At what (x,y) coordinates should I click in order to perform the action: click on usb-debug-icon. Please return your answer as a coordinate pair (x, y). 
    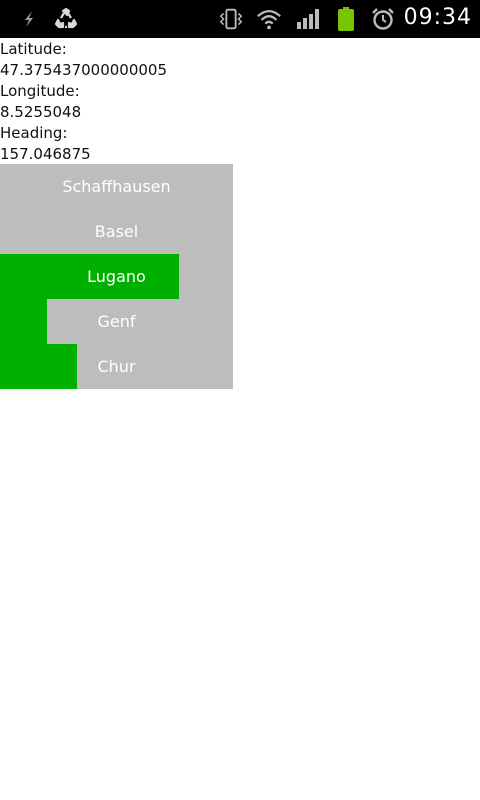
    Looking at the image, I should click on (29, 19).